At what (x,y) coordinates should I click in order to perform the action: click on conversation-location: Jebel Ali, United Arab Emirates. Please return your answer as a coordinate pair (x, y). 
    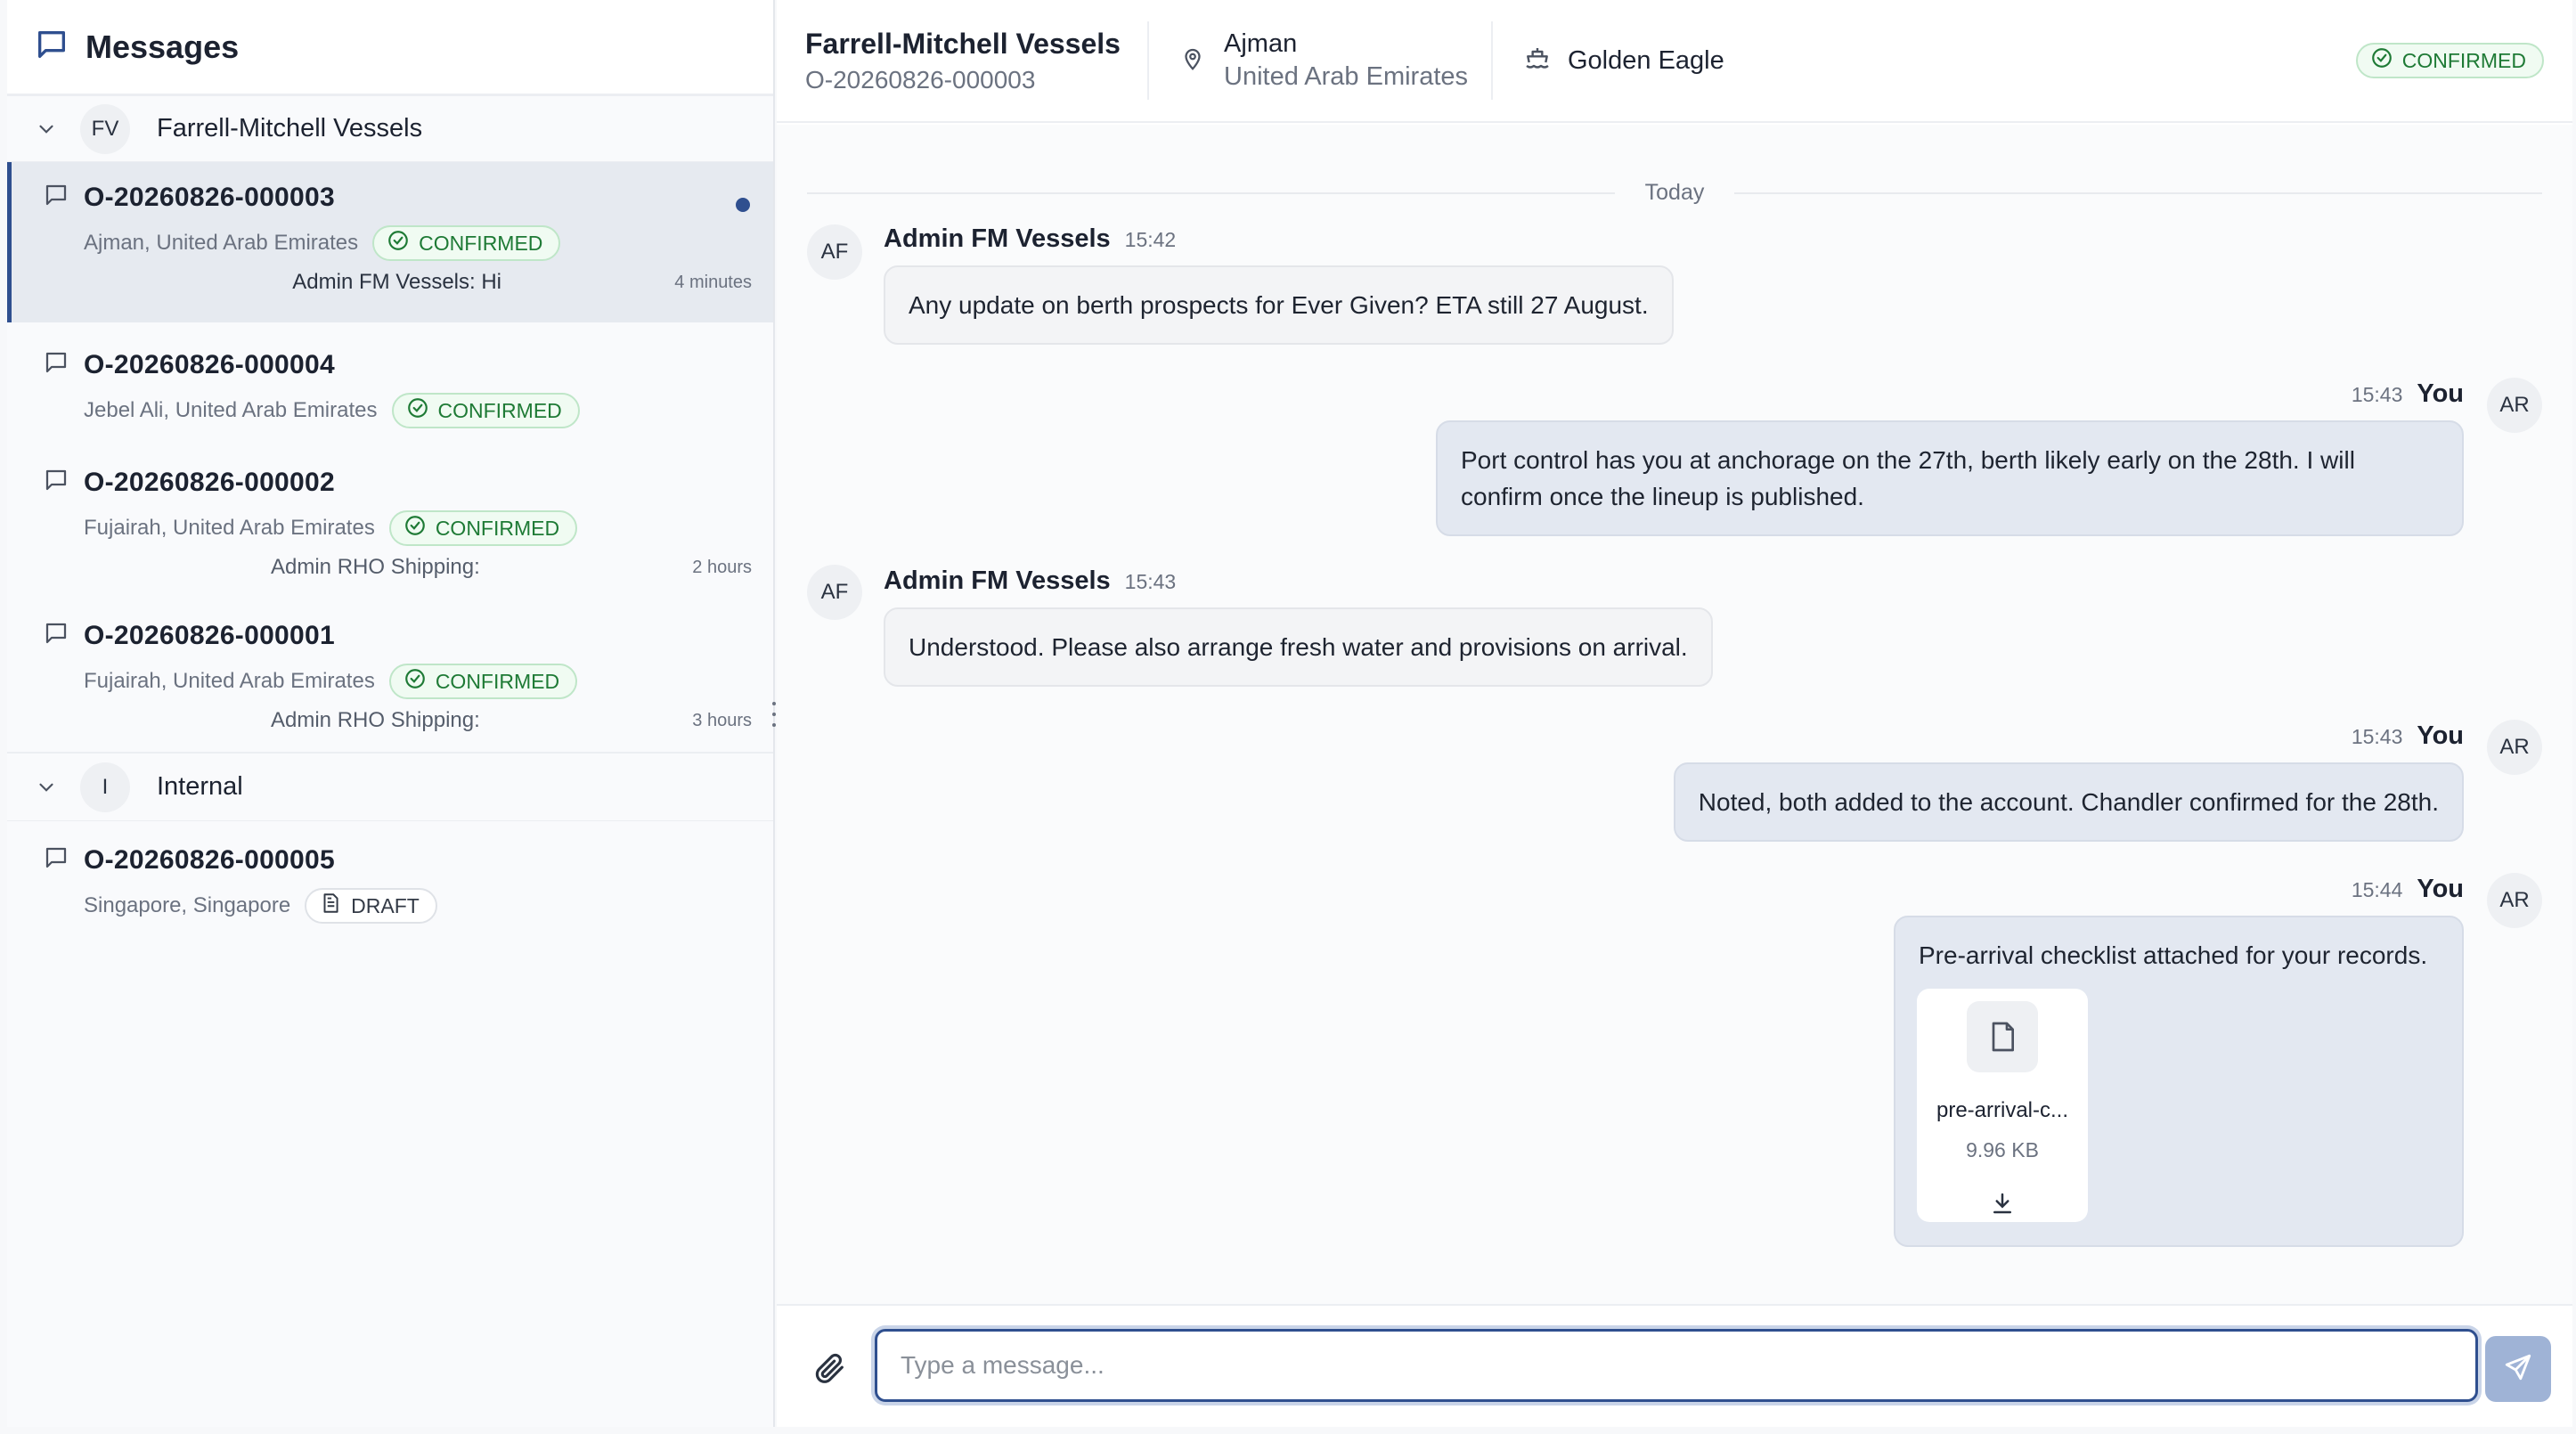
    Looking at the image, I should click on (231, 410).